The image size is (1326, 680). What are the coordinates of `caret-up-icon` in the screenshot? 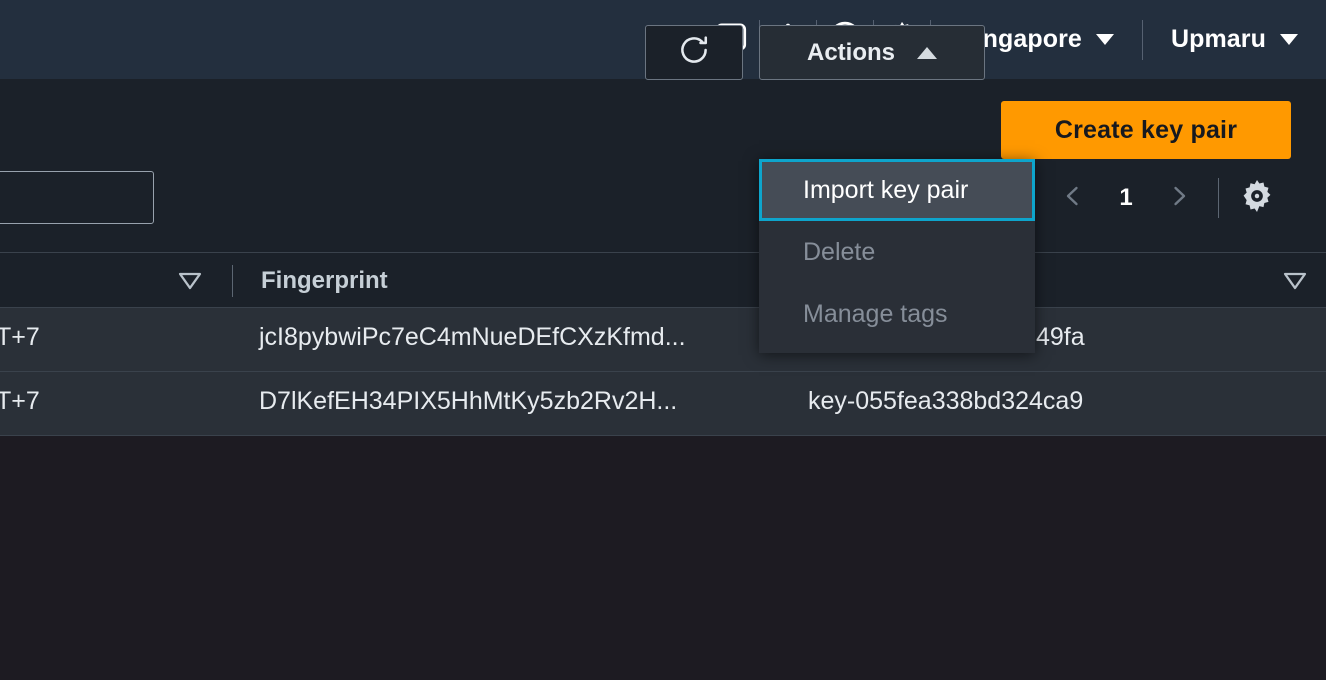 It's located at (927, 52).